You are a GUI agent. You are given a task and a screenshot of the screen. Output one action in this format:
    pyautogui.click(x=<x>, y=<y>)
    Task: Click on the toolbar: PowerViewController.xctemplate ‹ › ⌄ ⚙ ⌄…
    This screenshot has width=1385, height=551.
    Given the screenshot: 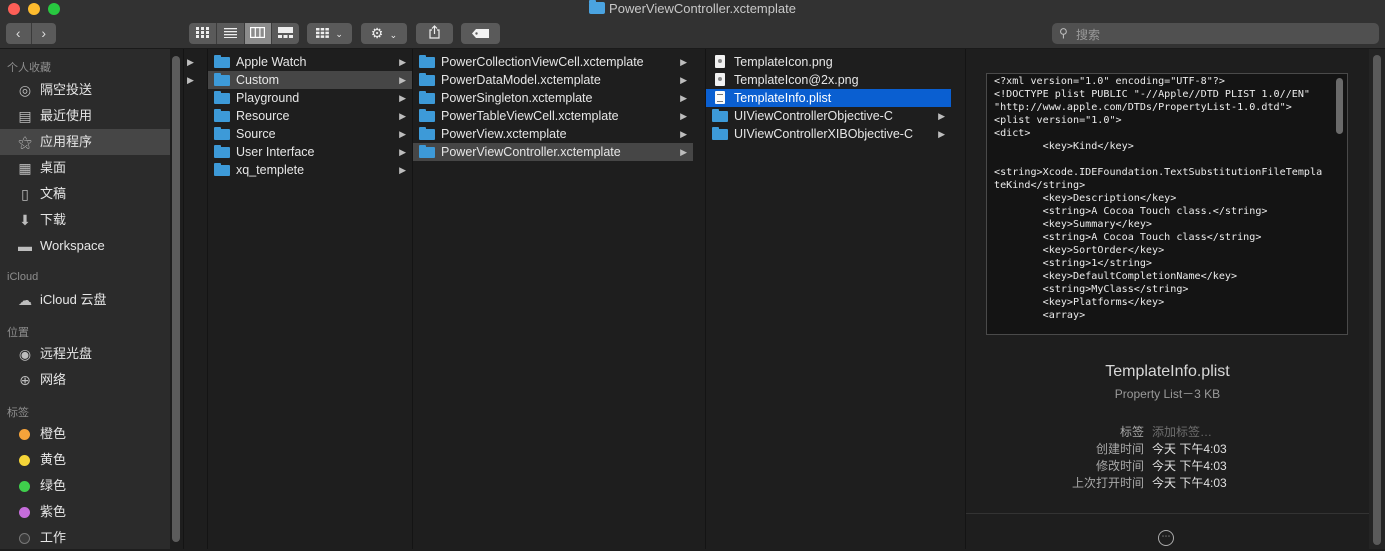 What is the action you would take?
    pyautogui.click(x=692, y=24)
    